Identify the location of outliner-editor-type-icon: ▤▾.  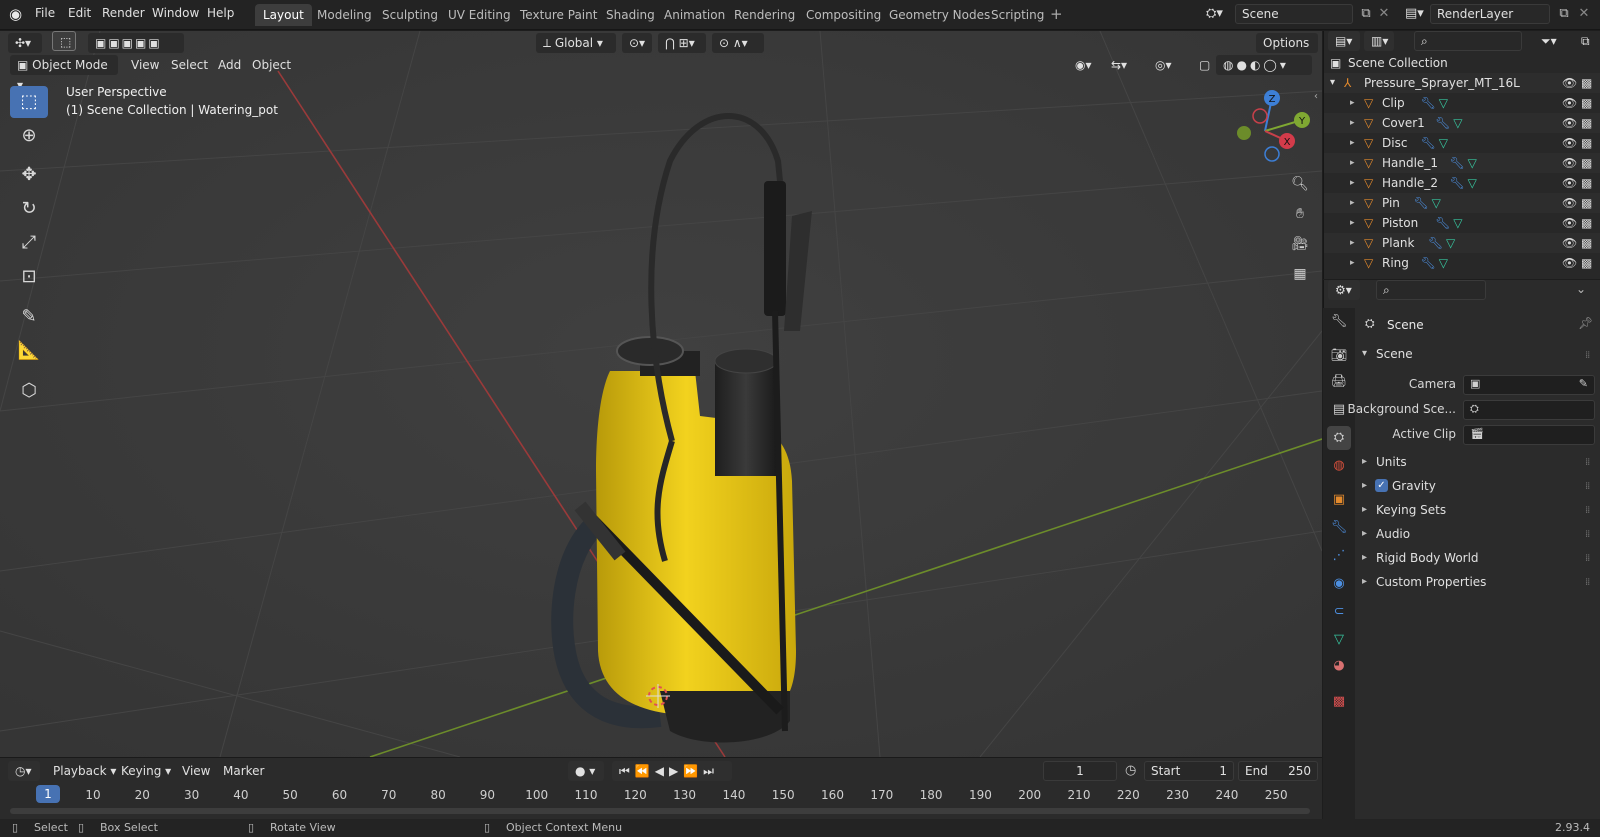
(1344, 41).